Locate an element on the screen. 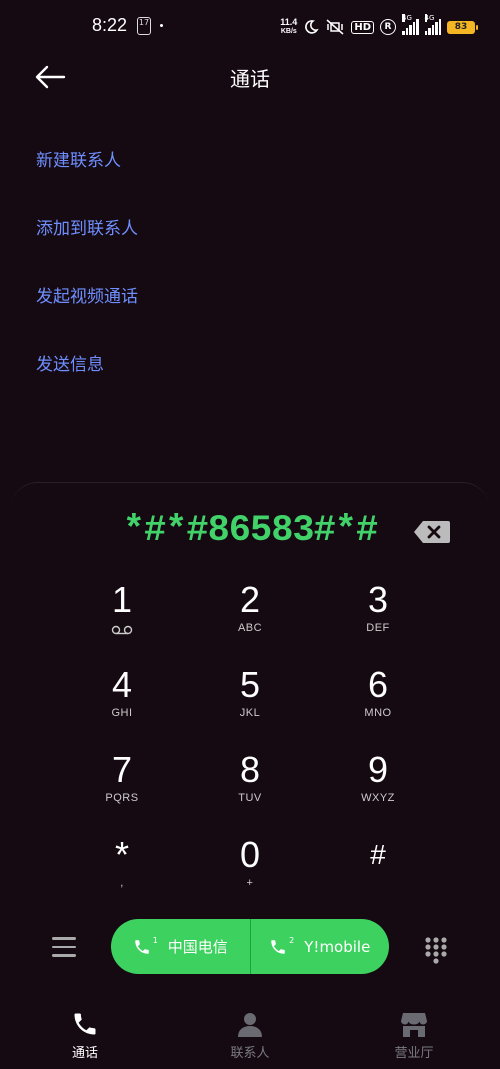  key-letters: TUV is located at coordinates (250, 798).